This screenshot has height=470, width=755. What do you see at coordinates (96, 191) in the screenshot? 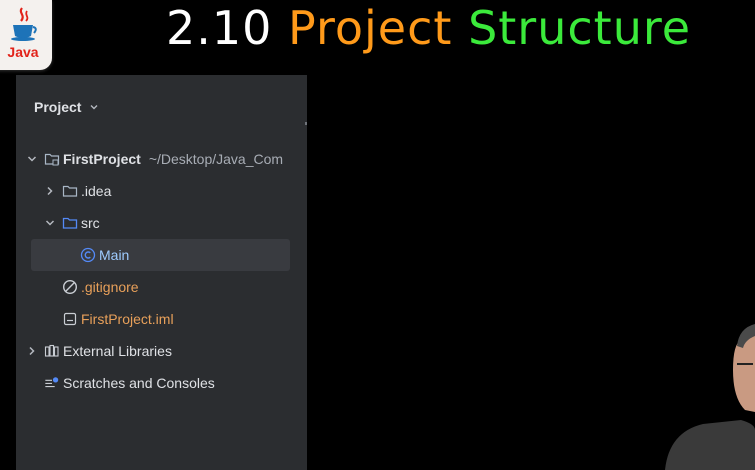
I see `tree-item-label: .idea` at bounding box center [96, 191].